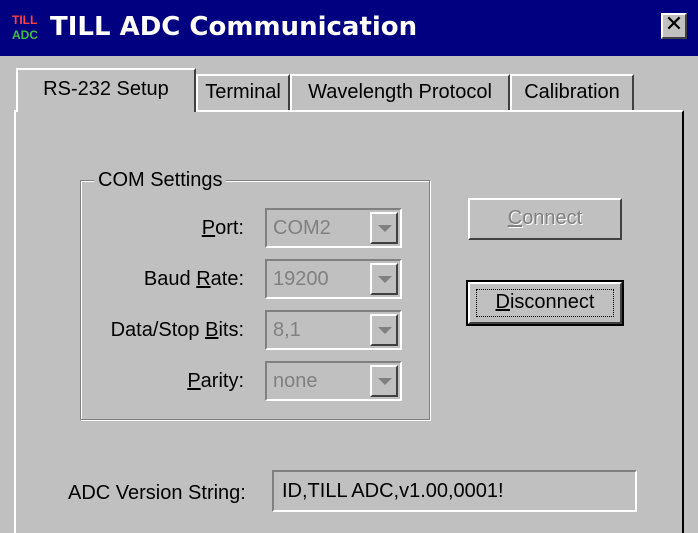  I want to click on tab-rs232-setup: RS-232 Setup, so click(106, 90).